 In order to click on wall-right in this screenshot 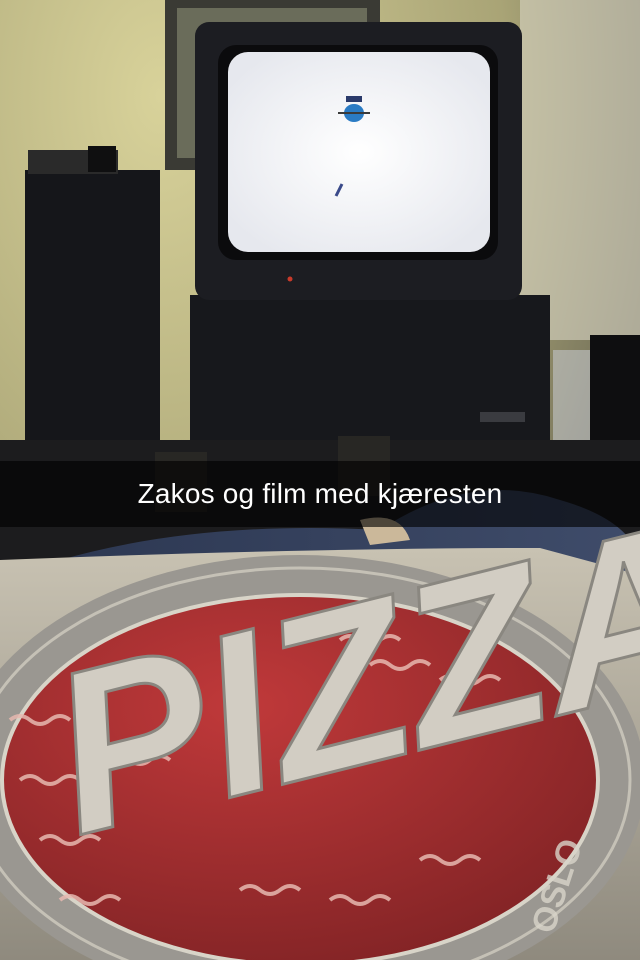, I will do `click(580, 170)`.